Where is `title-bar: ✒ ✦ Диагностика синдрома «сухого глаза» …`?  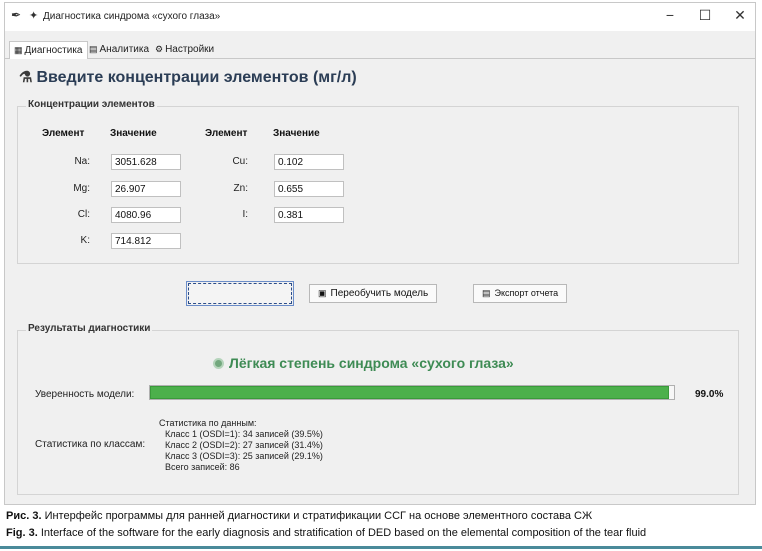 title-bar: ✒ ✦ Диагностика синдрома «сухого глаза» … is located at coordinates (380, 17).